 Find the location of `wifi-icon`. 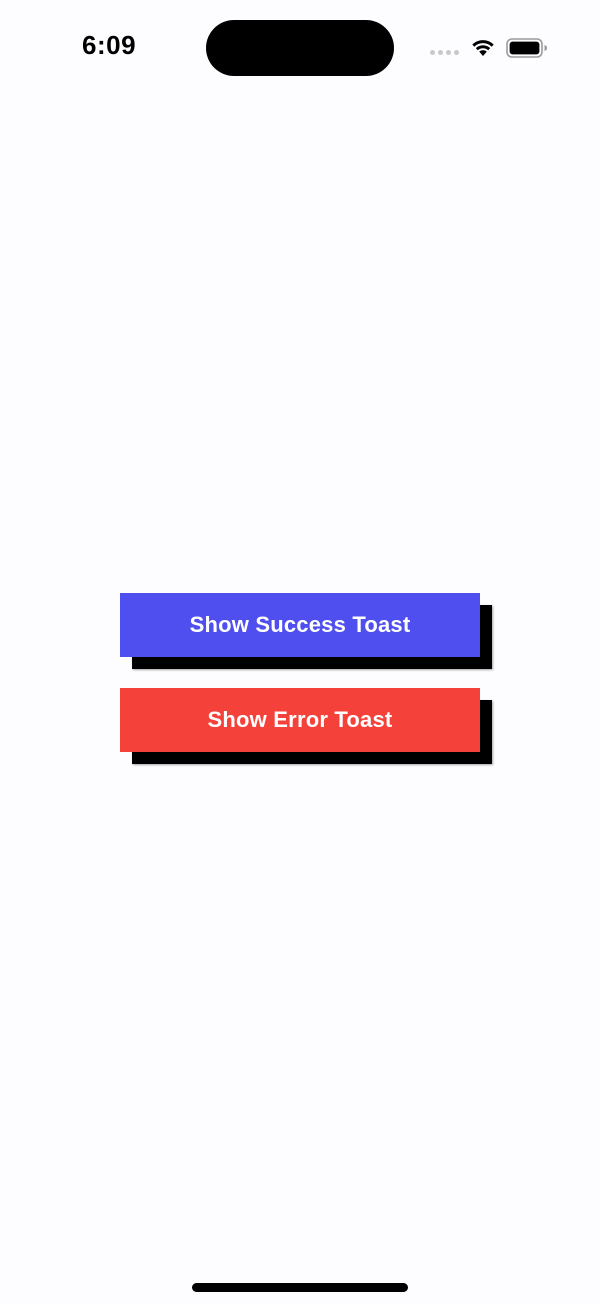

wifi-icon is located at coordinates (483, 48).